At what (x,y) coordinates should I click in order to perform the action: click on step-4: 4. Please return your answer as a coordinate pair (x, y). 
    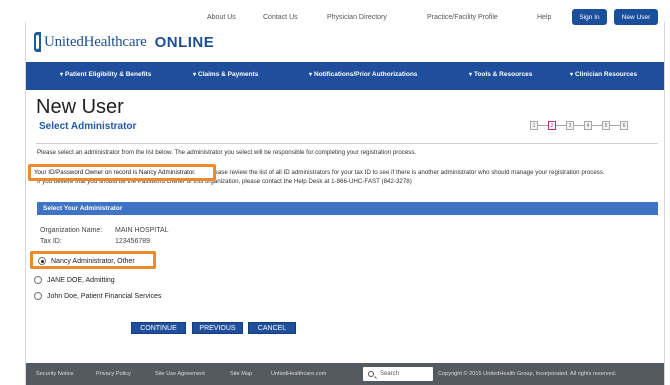
    Looking at the image, I should click on (588, 125).